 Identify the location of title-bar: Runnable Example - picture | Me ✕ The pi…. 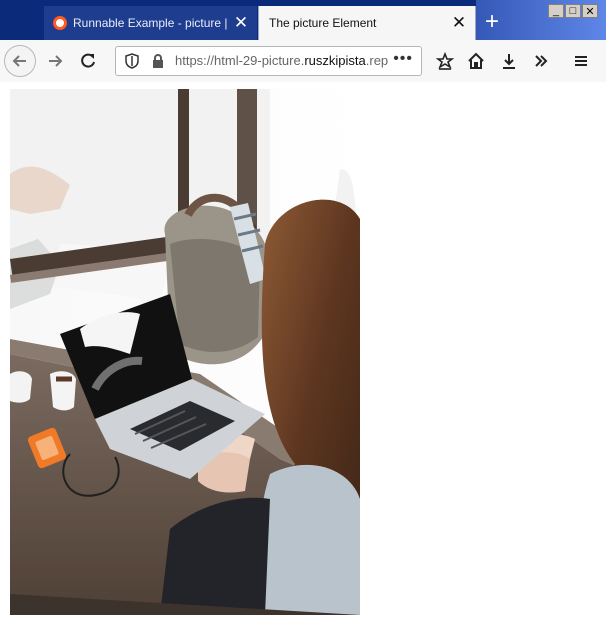
(303, 20).